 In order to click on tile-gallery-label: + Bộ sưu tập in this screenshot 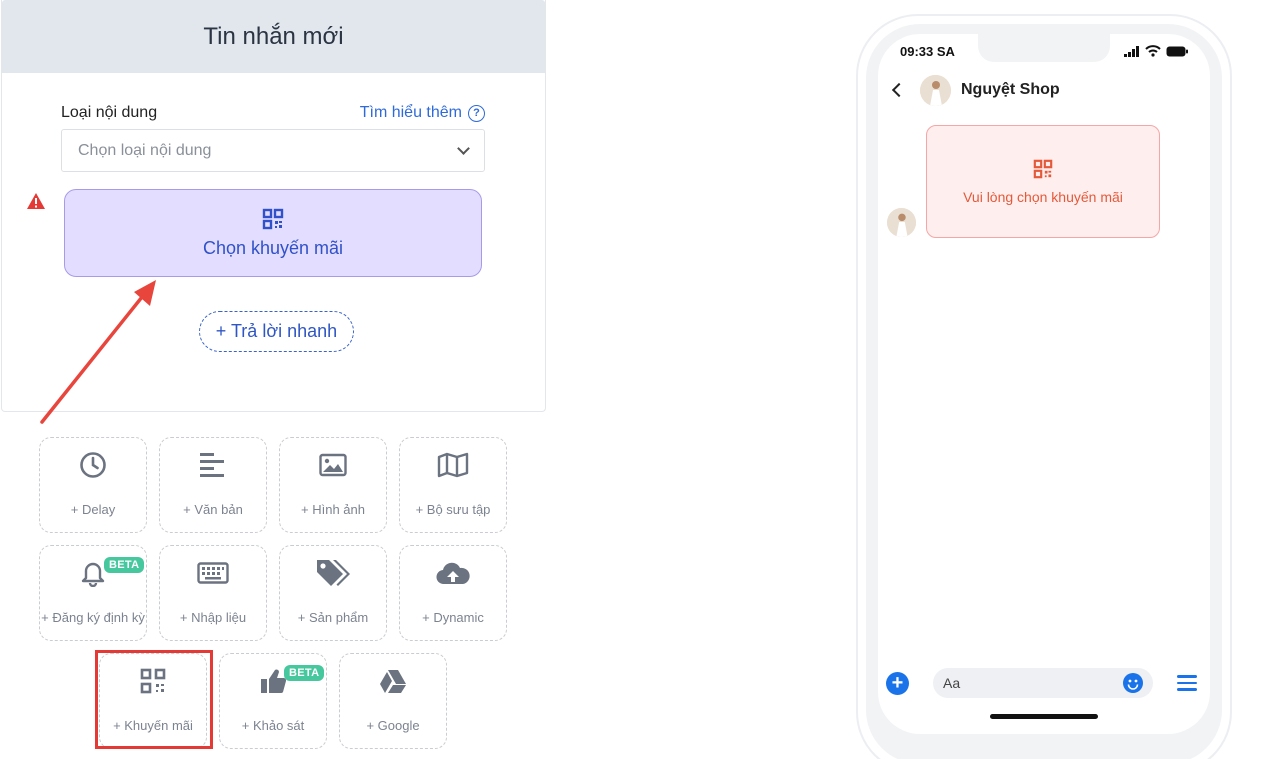, I will do `click(453, 509)`.